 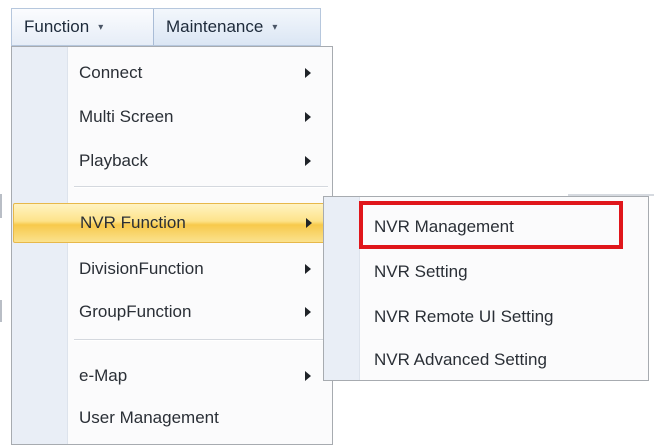 I want to click on submenu-item-nvr-setting: NVR Setting, so click(x=486, y=272).